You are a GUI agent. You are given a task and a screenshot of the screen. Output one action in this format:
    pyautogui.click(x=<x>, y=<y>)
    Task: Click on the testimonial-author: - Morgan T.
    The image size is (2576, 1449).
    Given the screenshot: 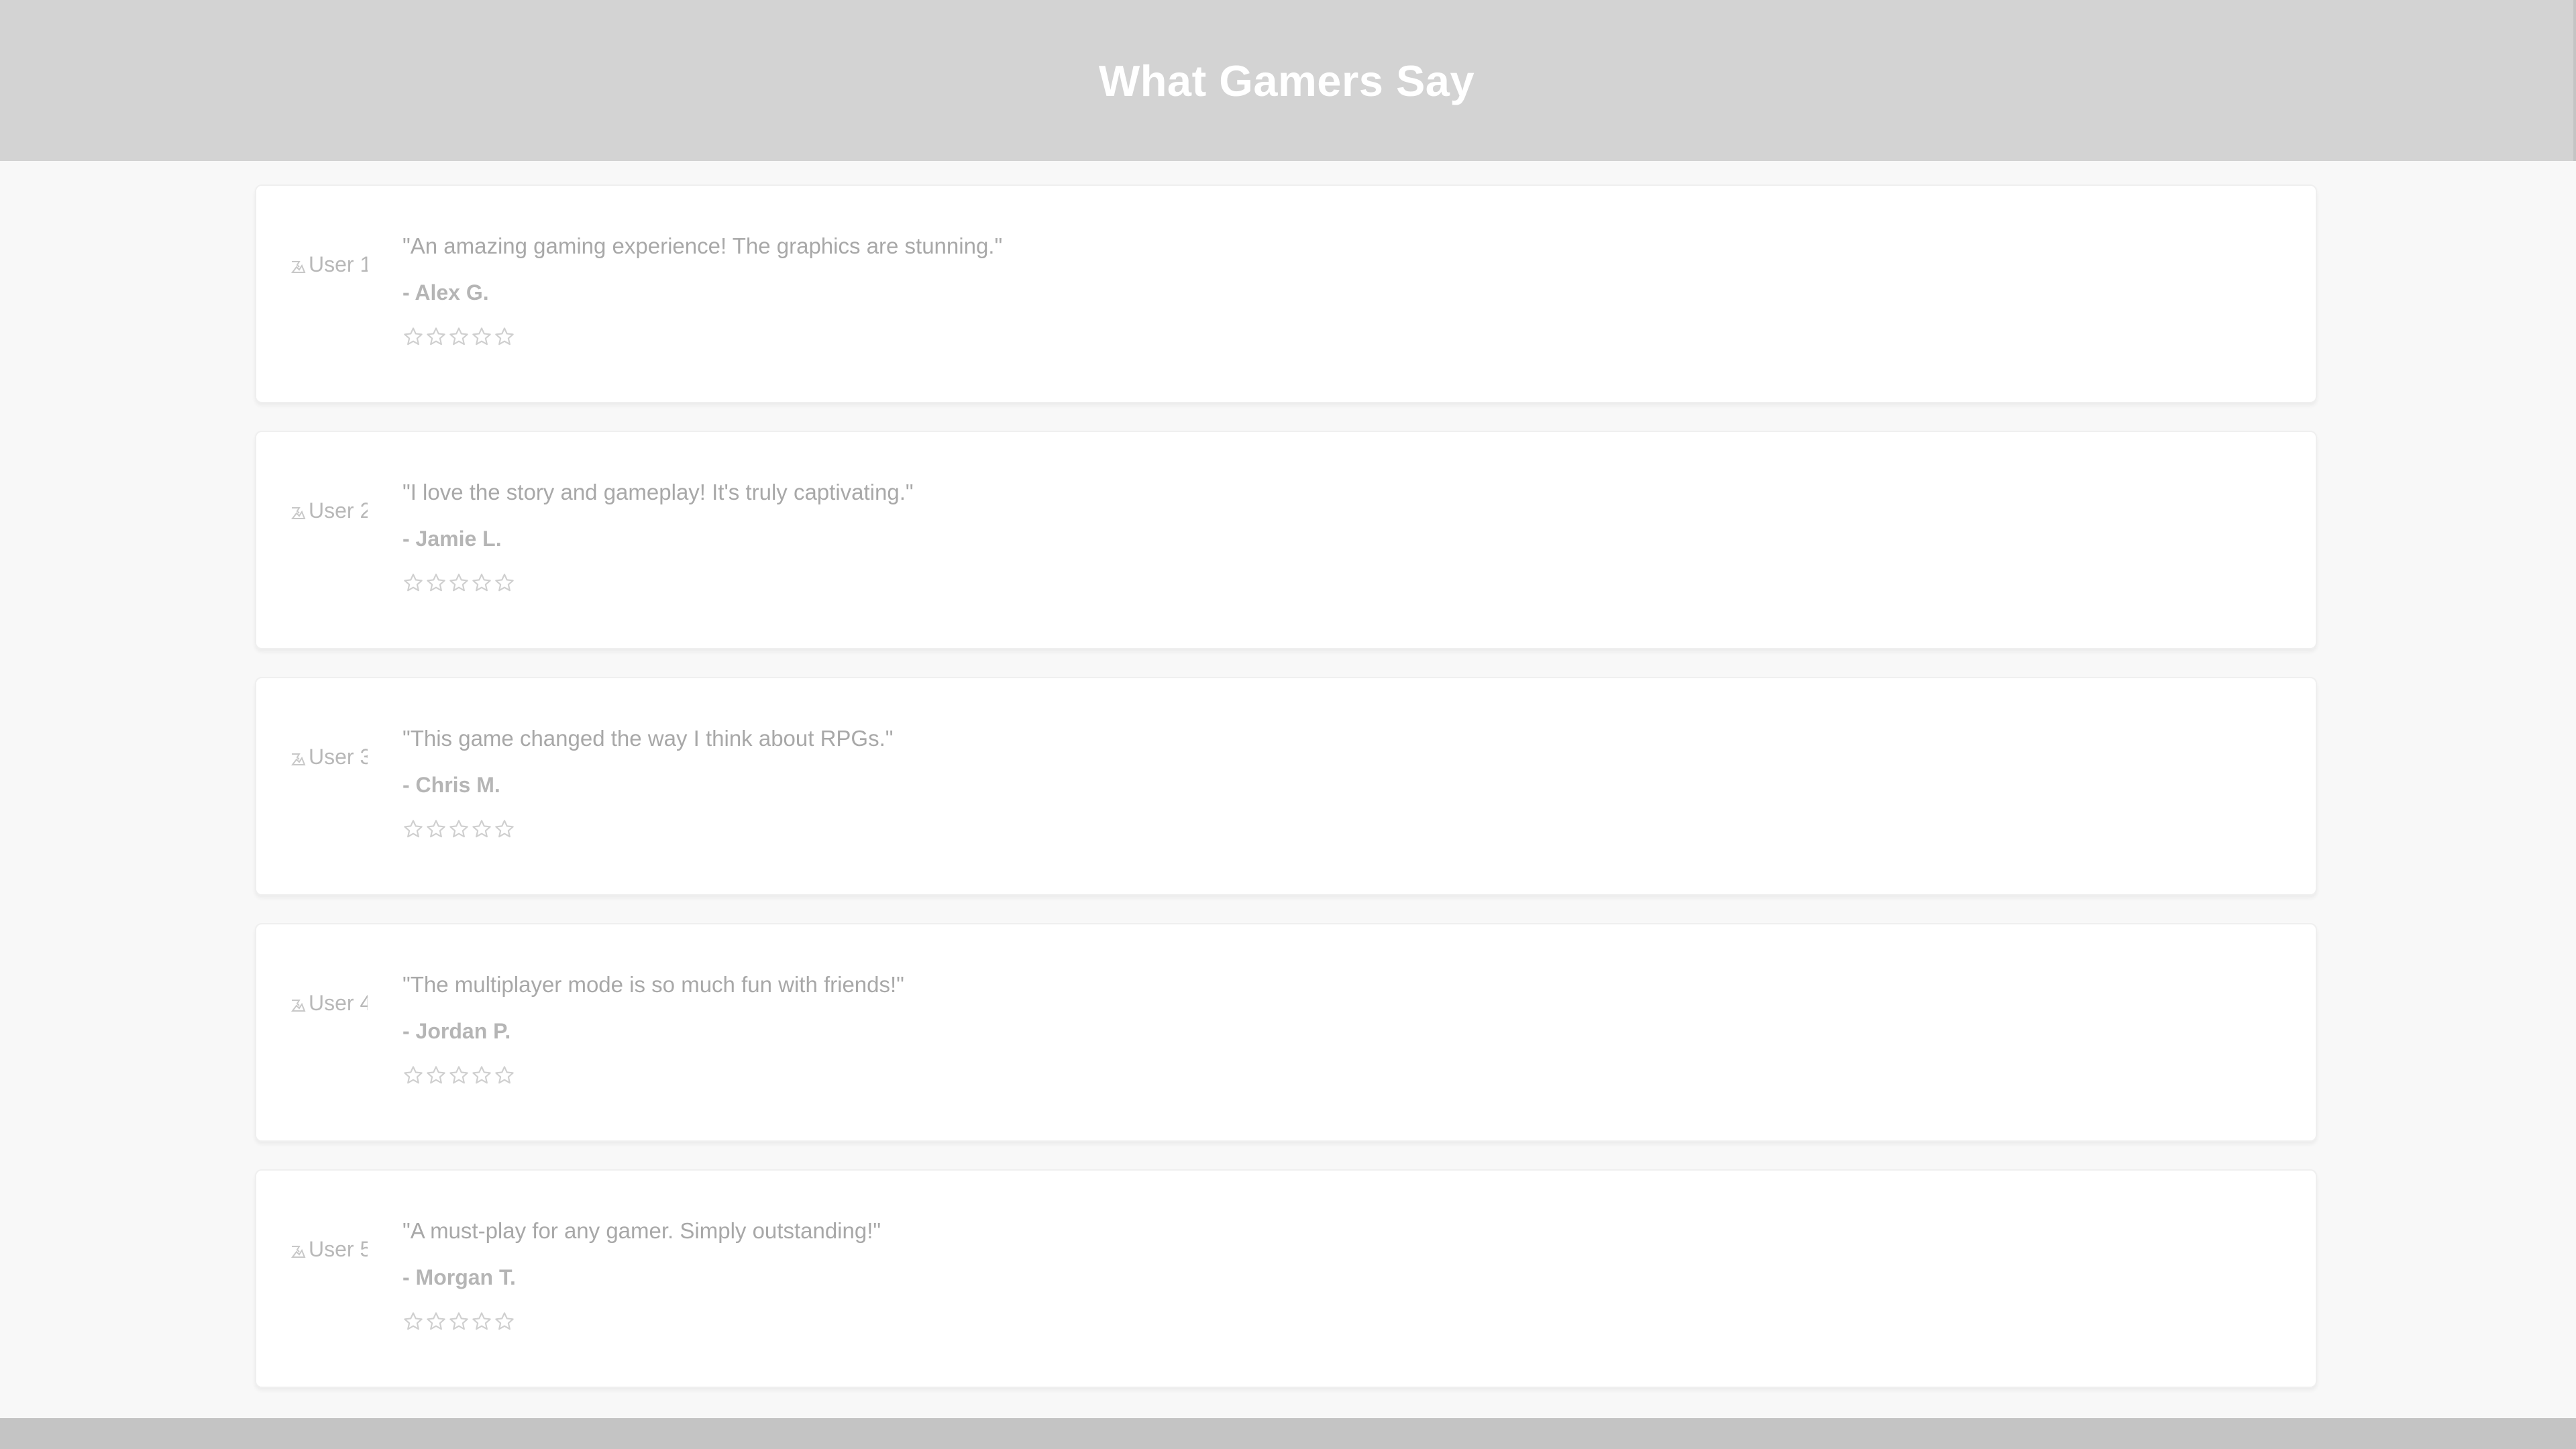 What is the action you would take?
    pyautogui.click(x=459, y=1277)
    